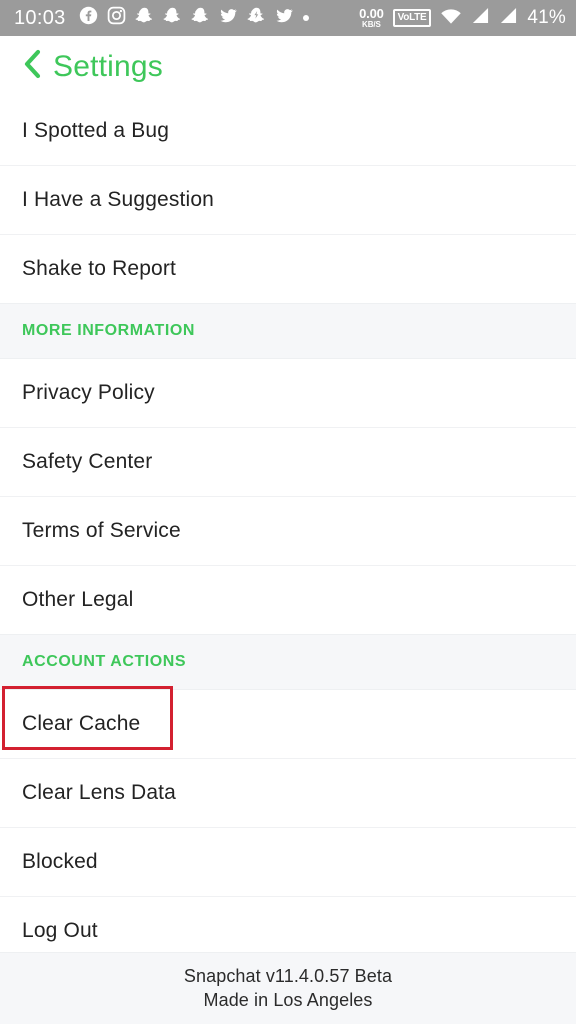 The height and width of the screenshot is (1024, 576). I want to click on status-bar: 10:03 0.00 KB/S VoLTE 41%, so click(288, 18).